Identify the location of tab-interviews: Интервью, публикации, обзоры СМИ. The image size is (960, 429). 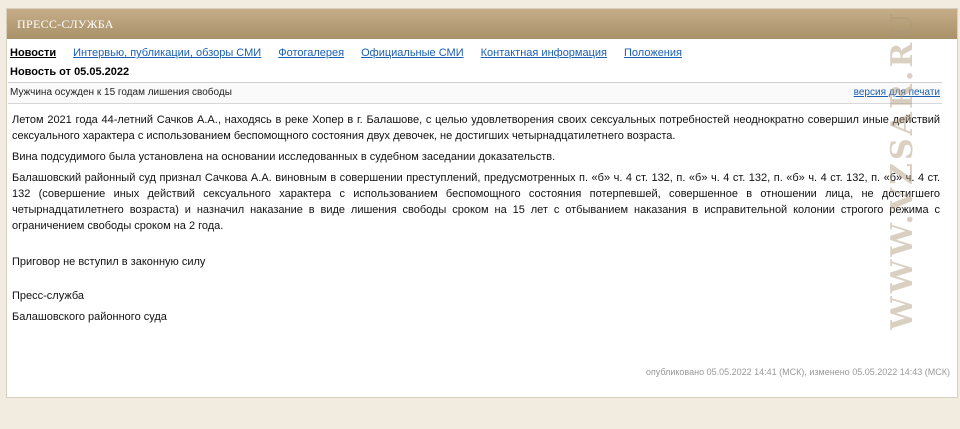
(167, 53).